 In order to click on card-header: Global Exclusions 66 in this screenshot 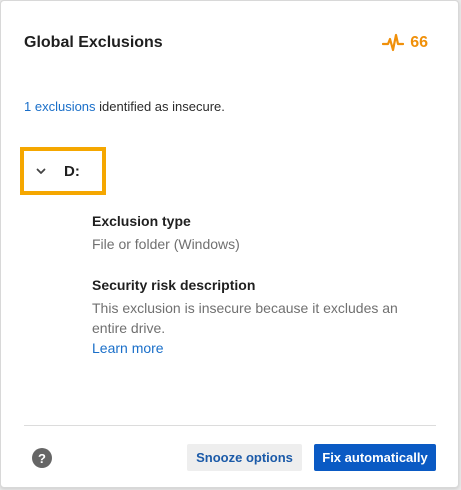, I will do `click(226, 43)`.